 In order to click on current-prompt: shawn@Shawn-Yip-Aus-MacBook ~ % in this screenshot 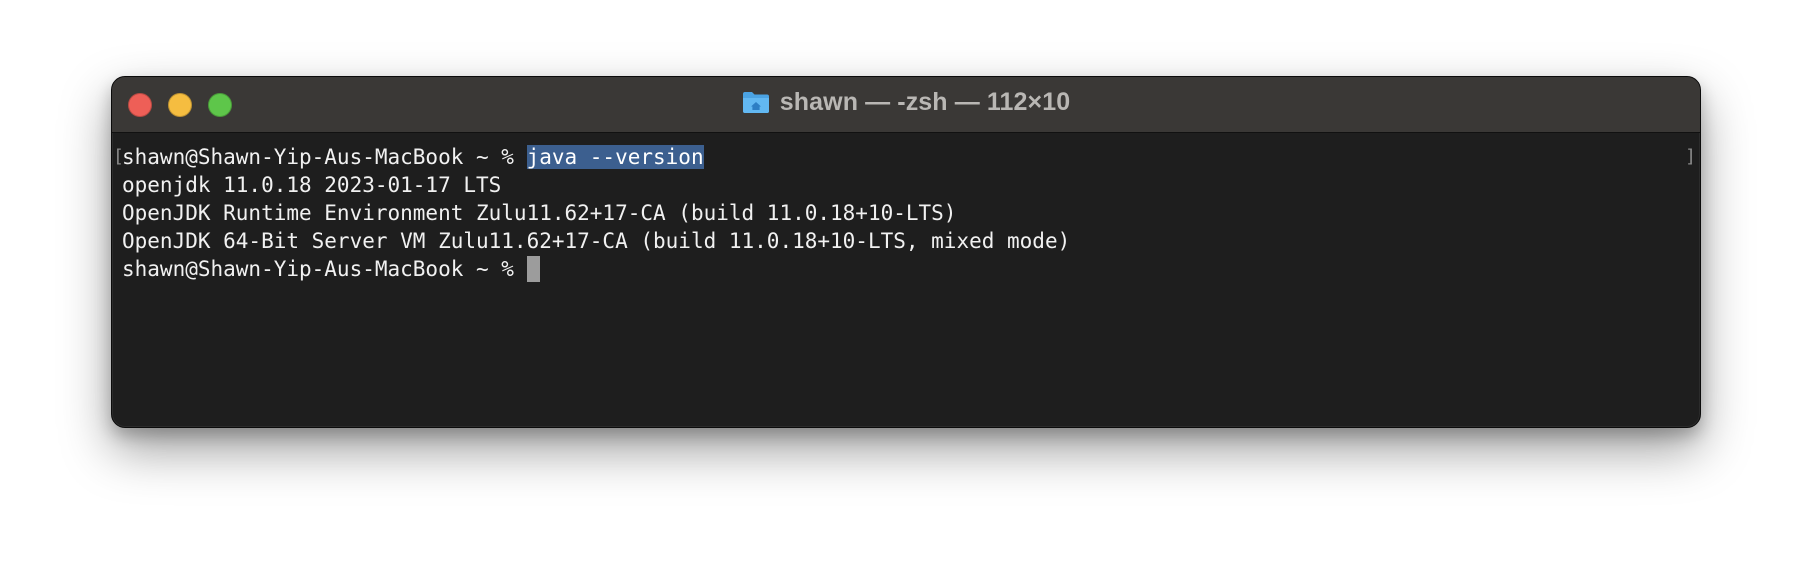, I will do `click(324, 269)`.